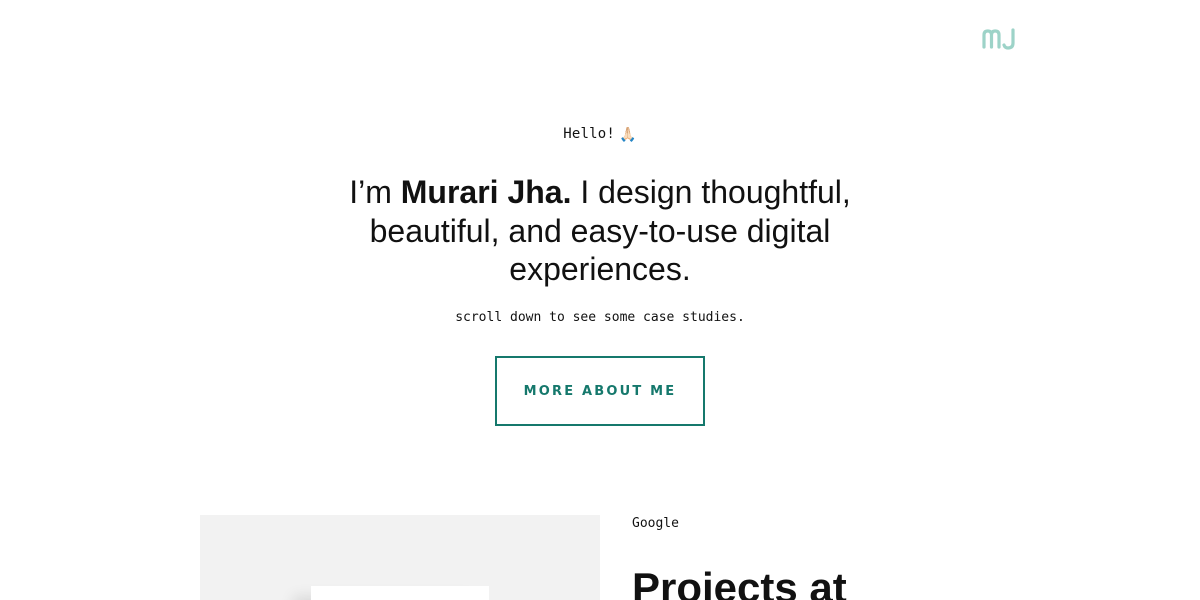  What do you see at coordinates (375, 192) in the screenshot?
I see `headline-prefix: I’m` at bounding box center [375, 192].